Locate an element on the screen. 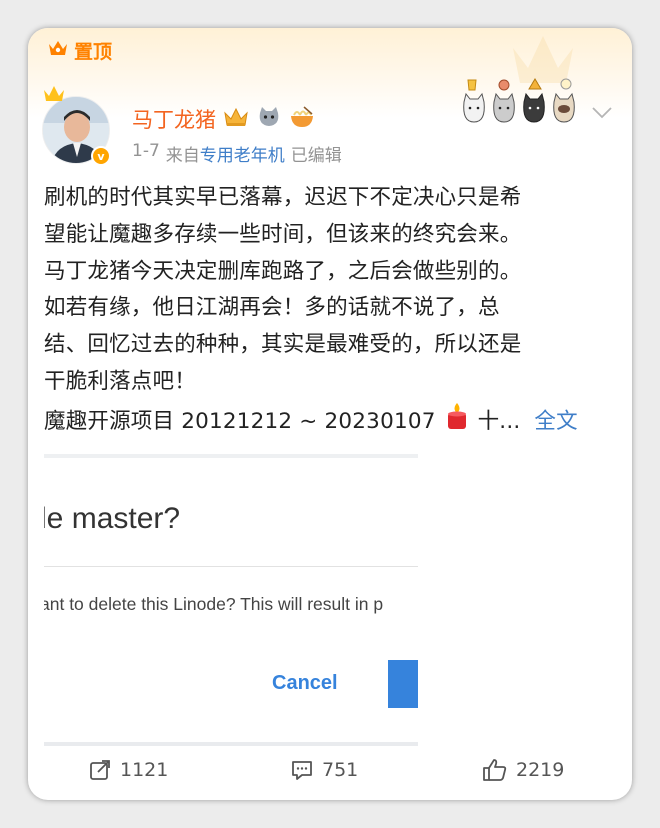 The width and height of the screenshot is (660, 828). post-meta: 1-7 来自专用老年机 已编辑 is located at coordinates (237, 153).